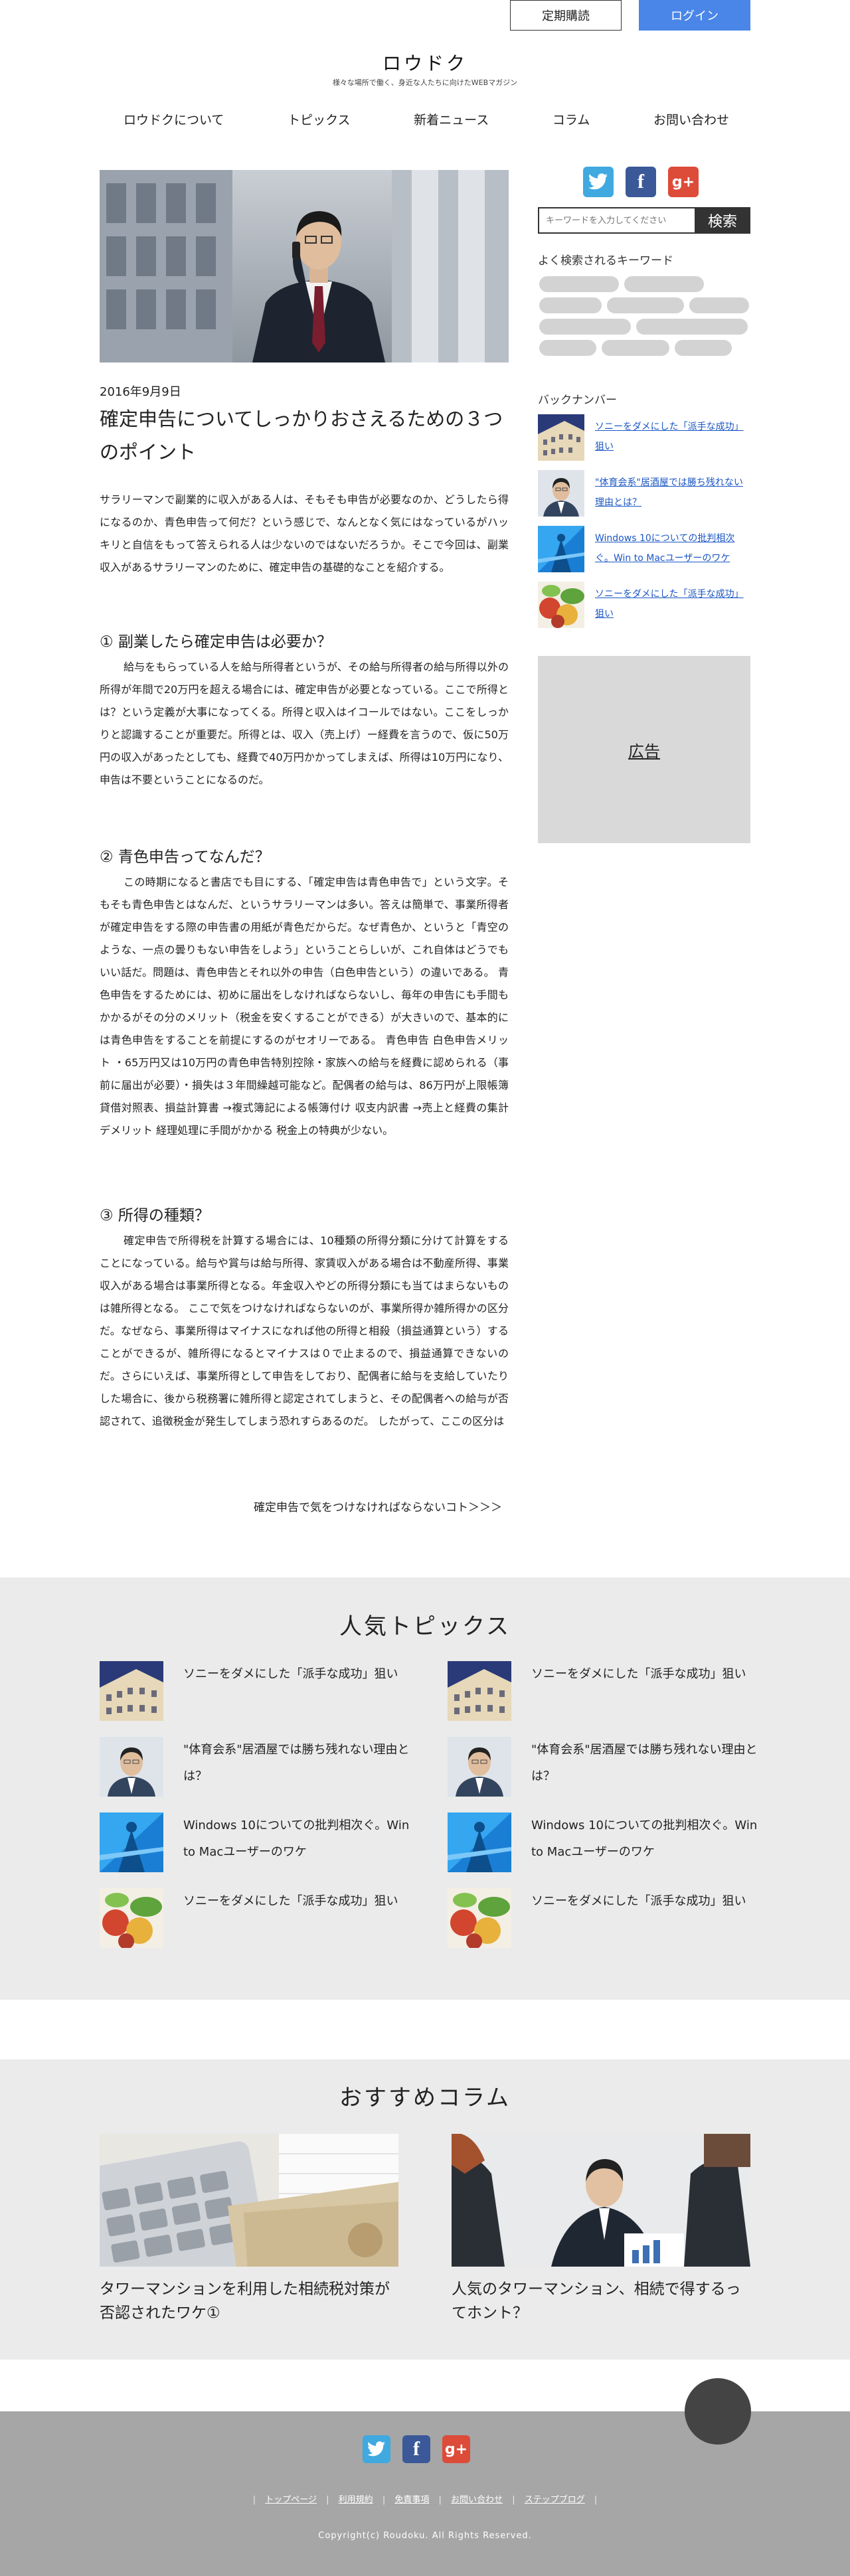 The height and width of the screenshot is (2576, 850). I want to click on article-hero-image, so click(304, 266).